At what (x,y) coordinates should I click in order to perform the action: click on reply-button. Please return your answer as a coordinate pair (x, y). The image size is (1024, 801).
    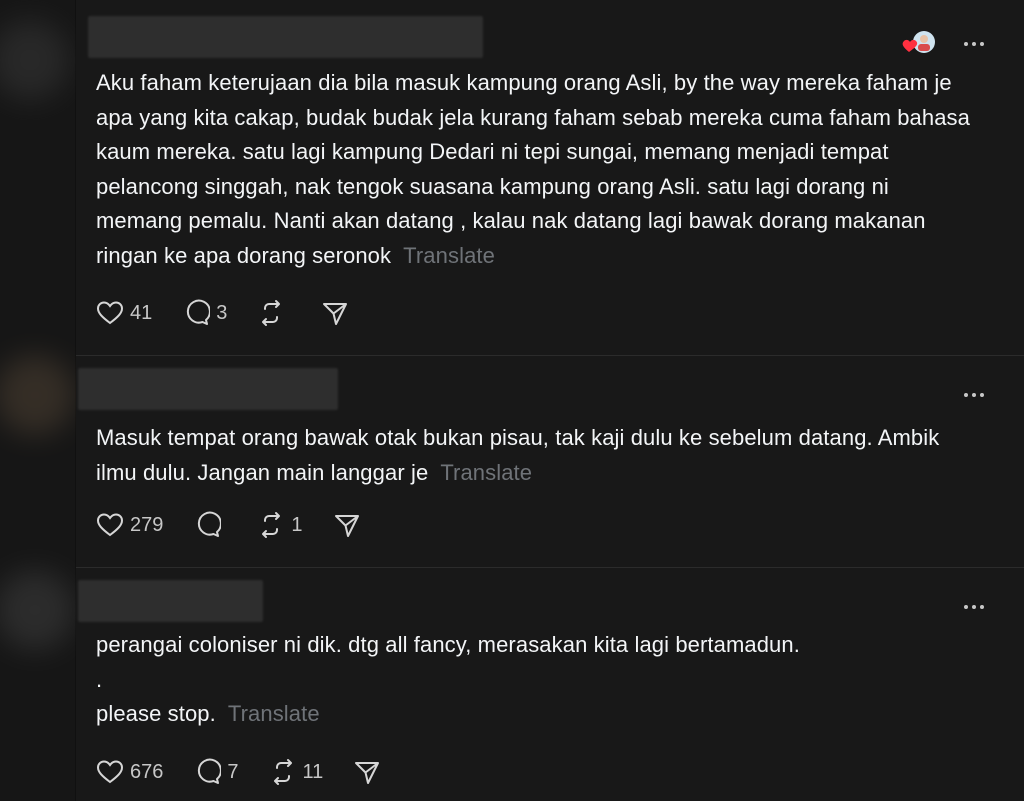
    Looking at the image, I should click on (210, 525).